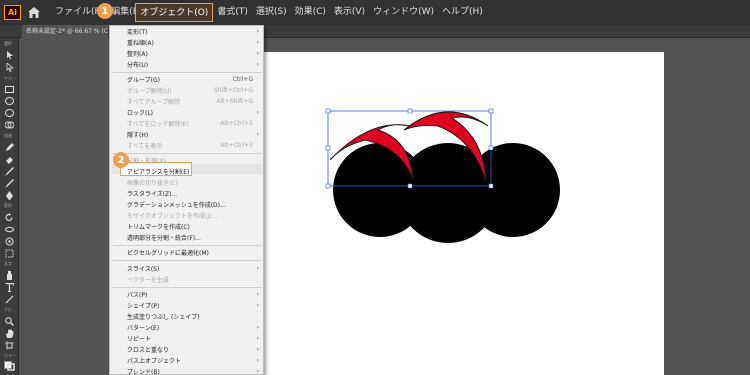  Describe the element at coordinates (187, 101) in the screenshot. I see `menu-item-ungroup-all: すべてグループ解除 Alt+Shift+G` at that location.